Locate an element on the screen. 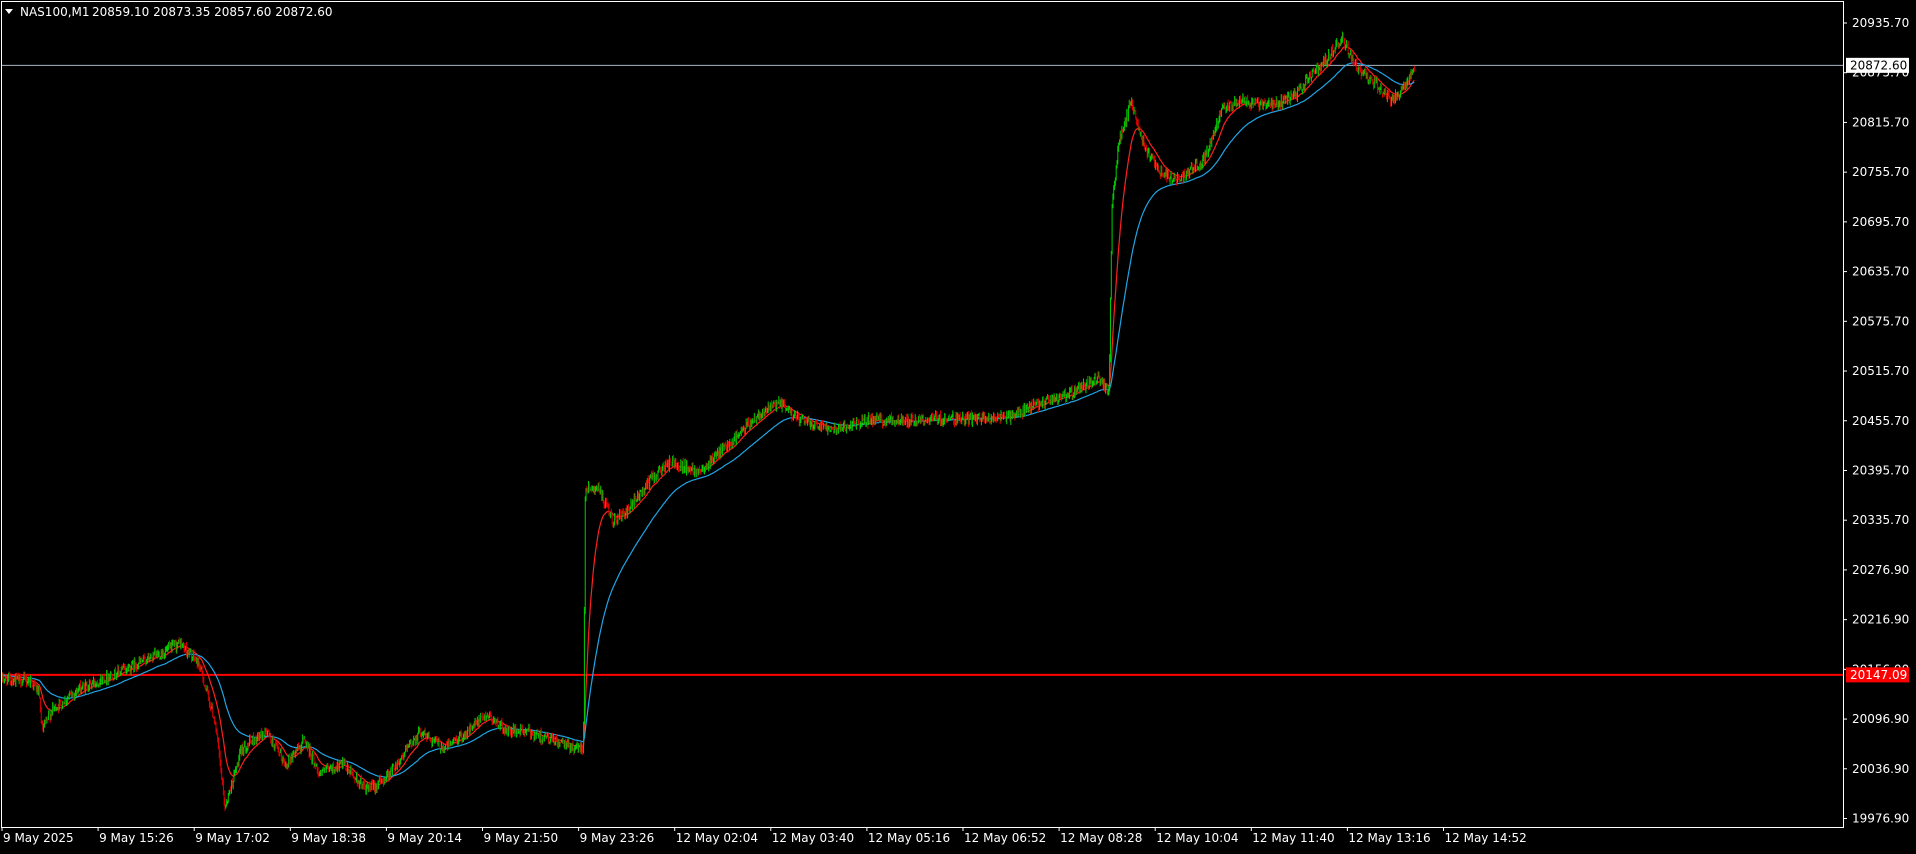 The width and height of the screenshot is (1916, 854). symbol-timeframe-label: NAS100,M1 is located at coordinates (55, 12).